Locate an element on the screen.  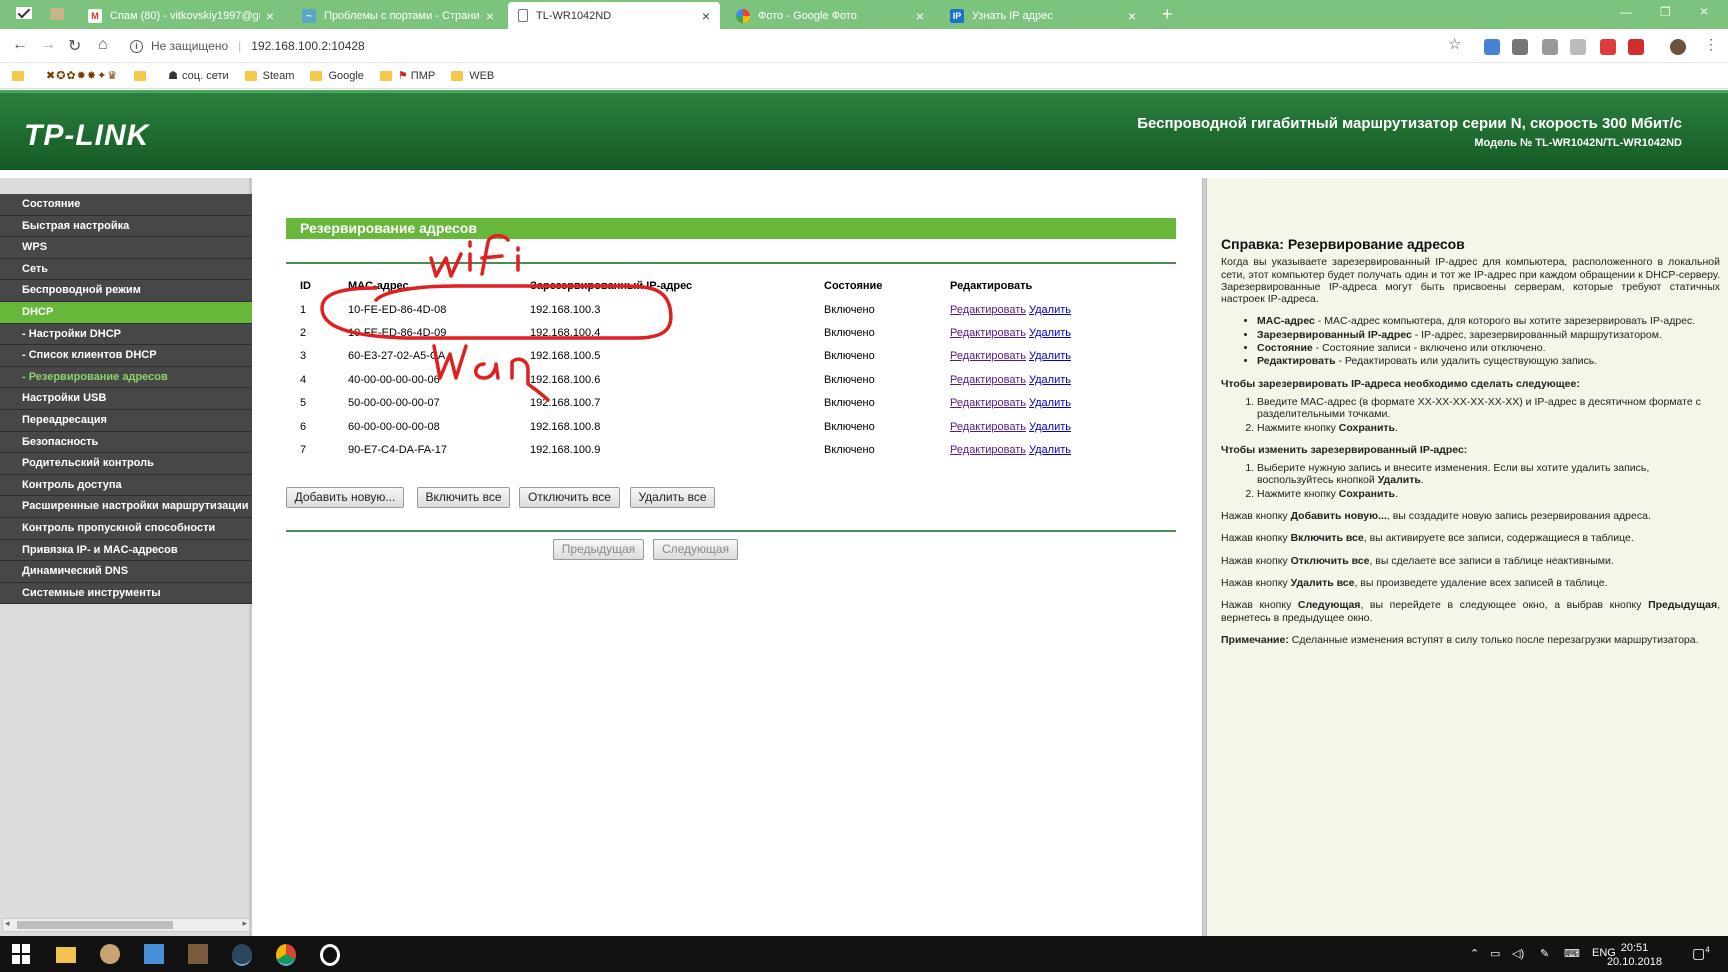
sidebar-item: Безопасность is located at coordinates (126, 442).